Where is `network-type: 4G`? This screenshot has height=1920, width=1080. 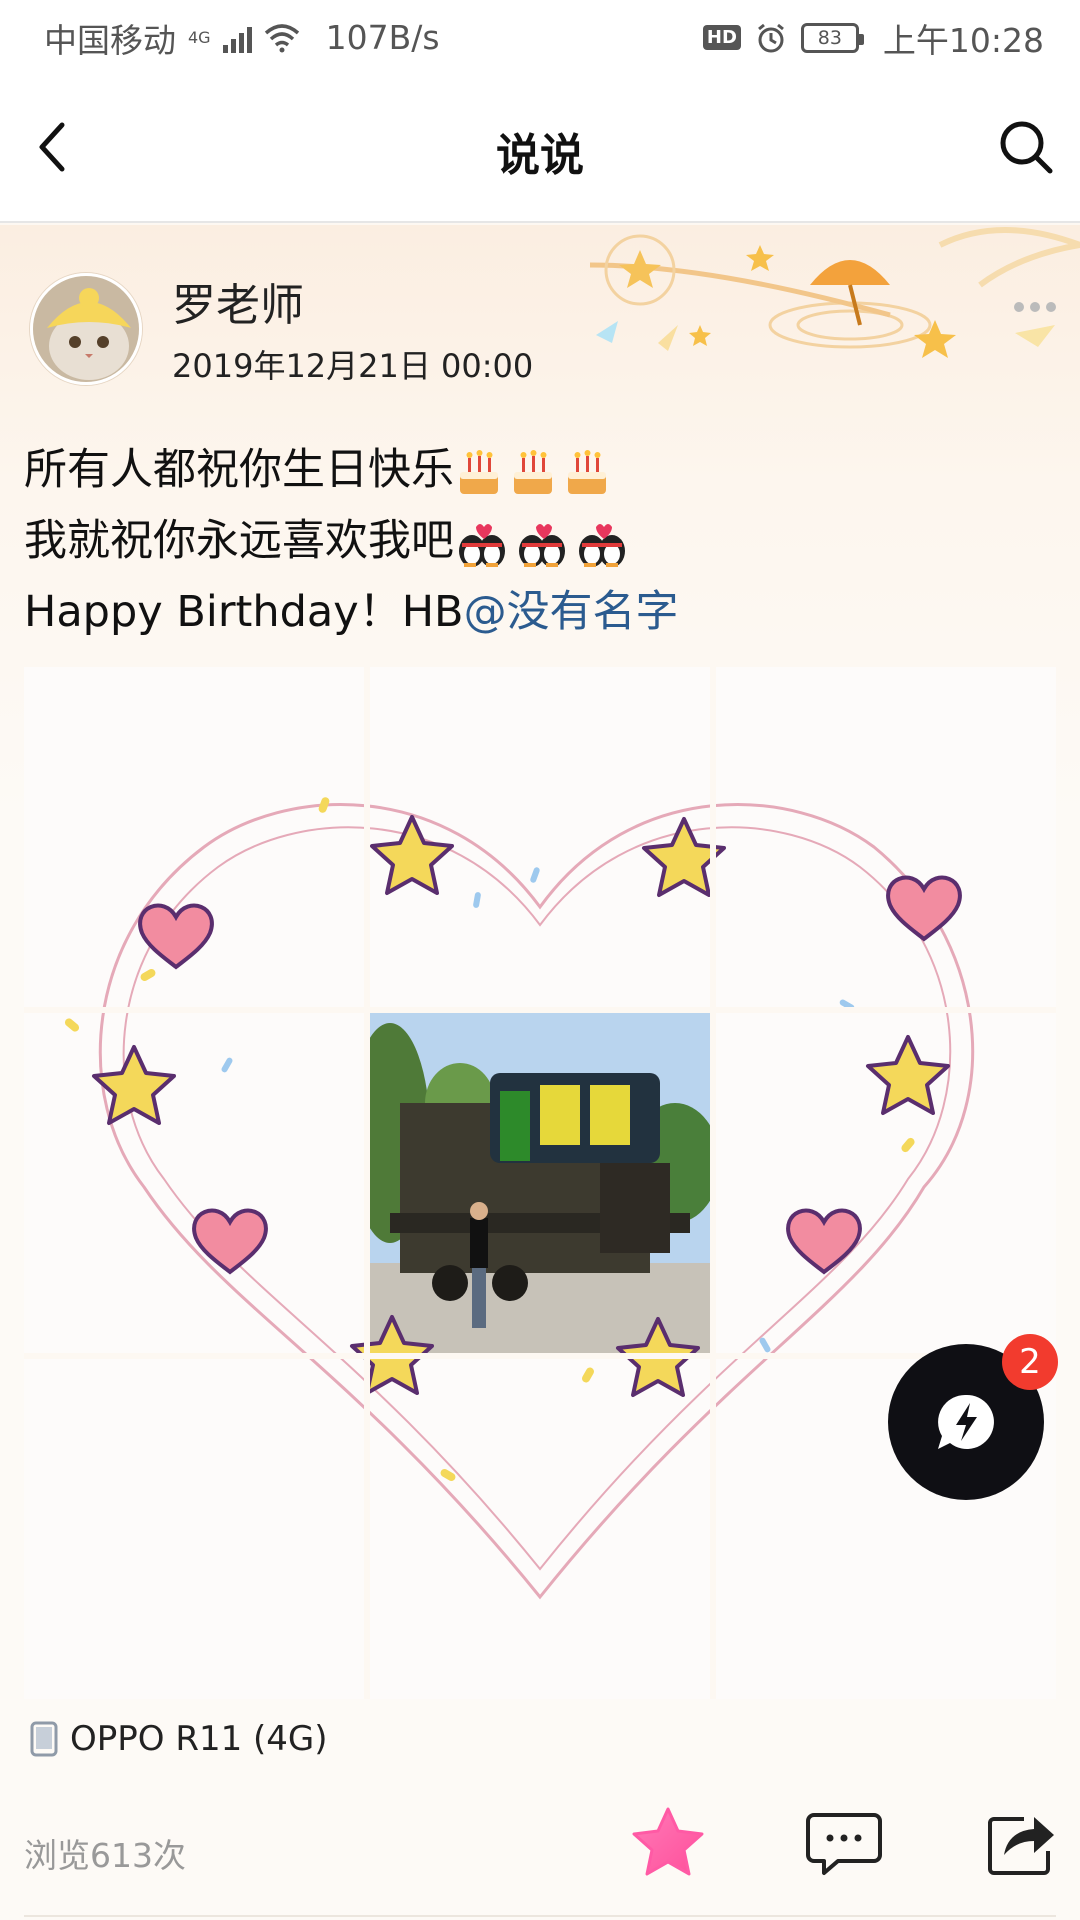 network-type: 4G is located at coordinates (199, 37).